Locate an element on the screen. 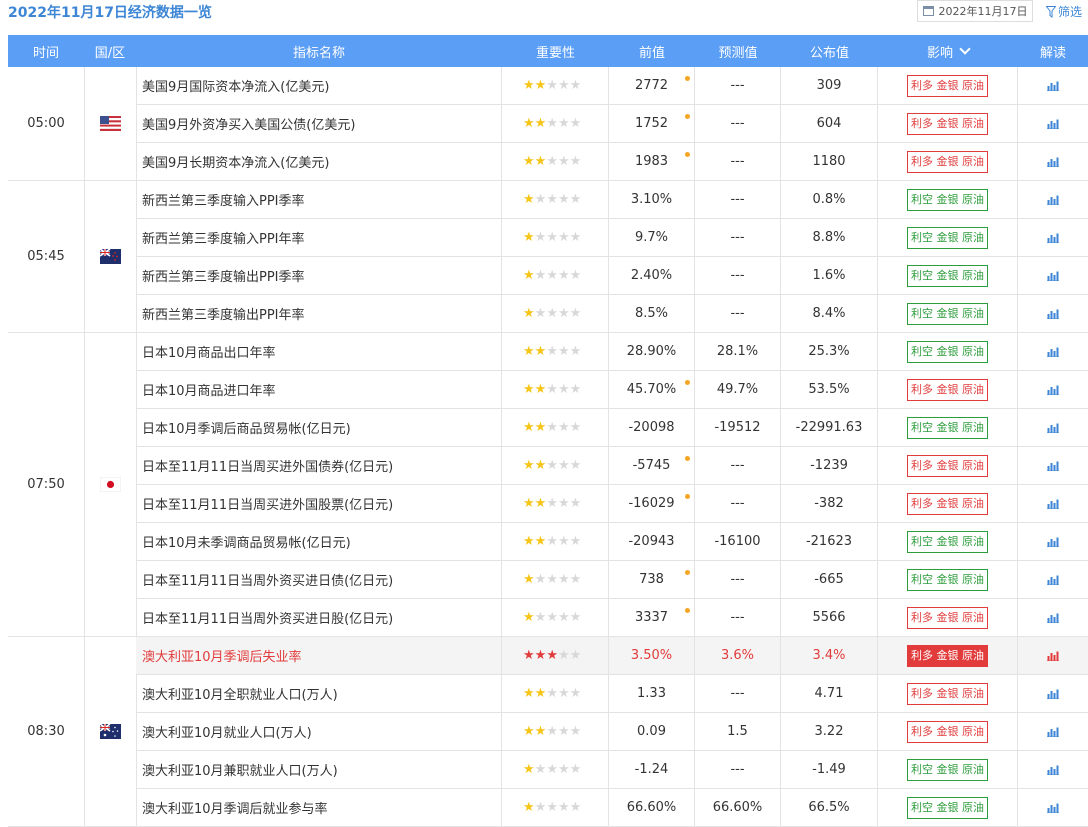 The height and width of the screenshot is (827, 1088). col-header-analysis: 解读 is located at coordinates (1053, 51).